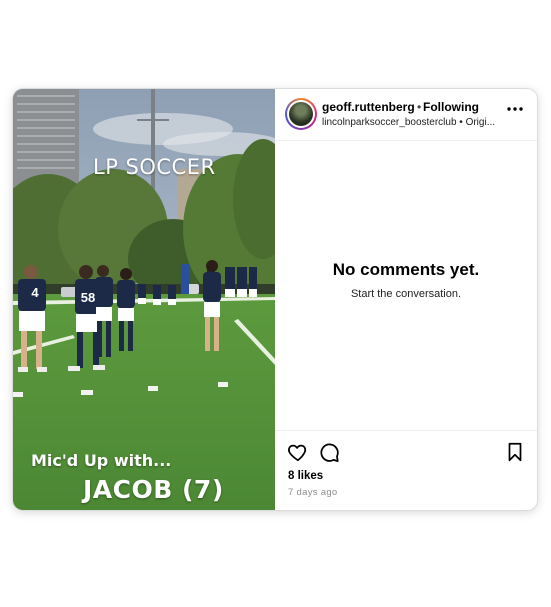  Describe the element at coordinates (368, 107) in the screenshot. I see `username-link: geoff.ruttenberg` at that location.